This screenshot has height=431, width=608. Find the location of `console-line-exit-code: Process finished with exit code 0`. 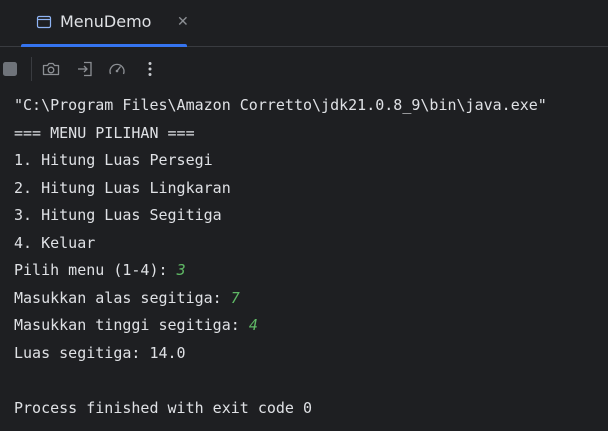

console-line-exit-code: Process finished with exit code 0 is located at coordinates (163, 408).